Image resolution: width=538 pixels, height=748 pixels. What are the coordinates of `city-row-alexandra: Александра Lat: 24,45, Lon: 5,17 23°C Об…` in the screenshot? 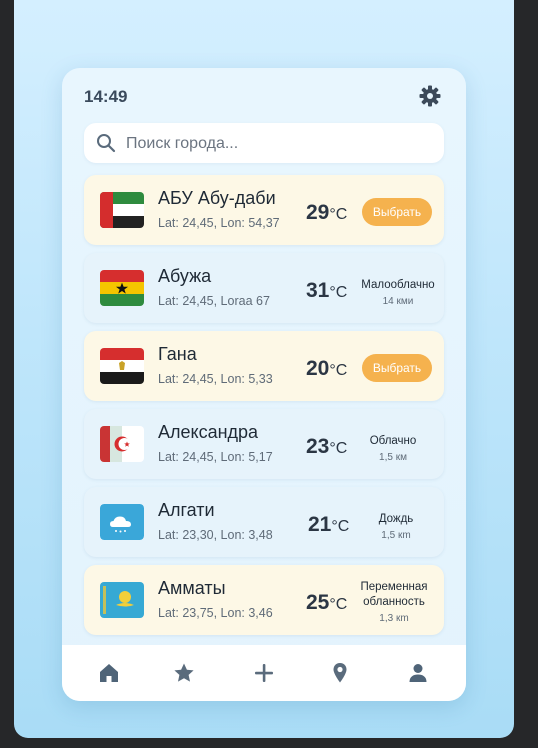 It's located at (264, 444).